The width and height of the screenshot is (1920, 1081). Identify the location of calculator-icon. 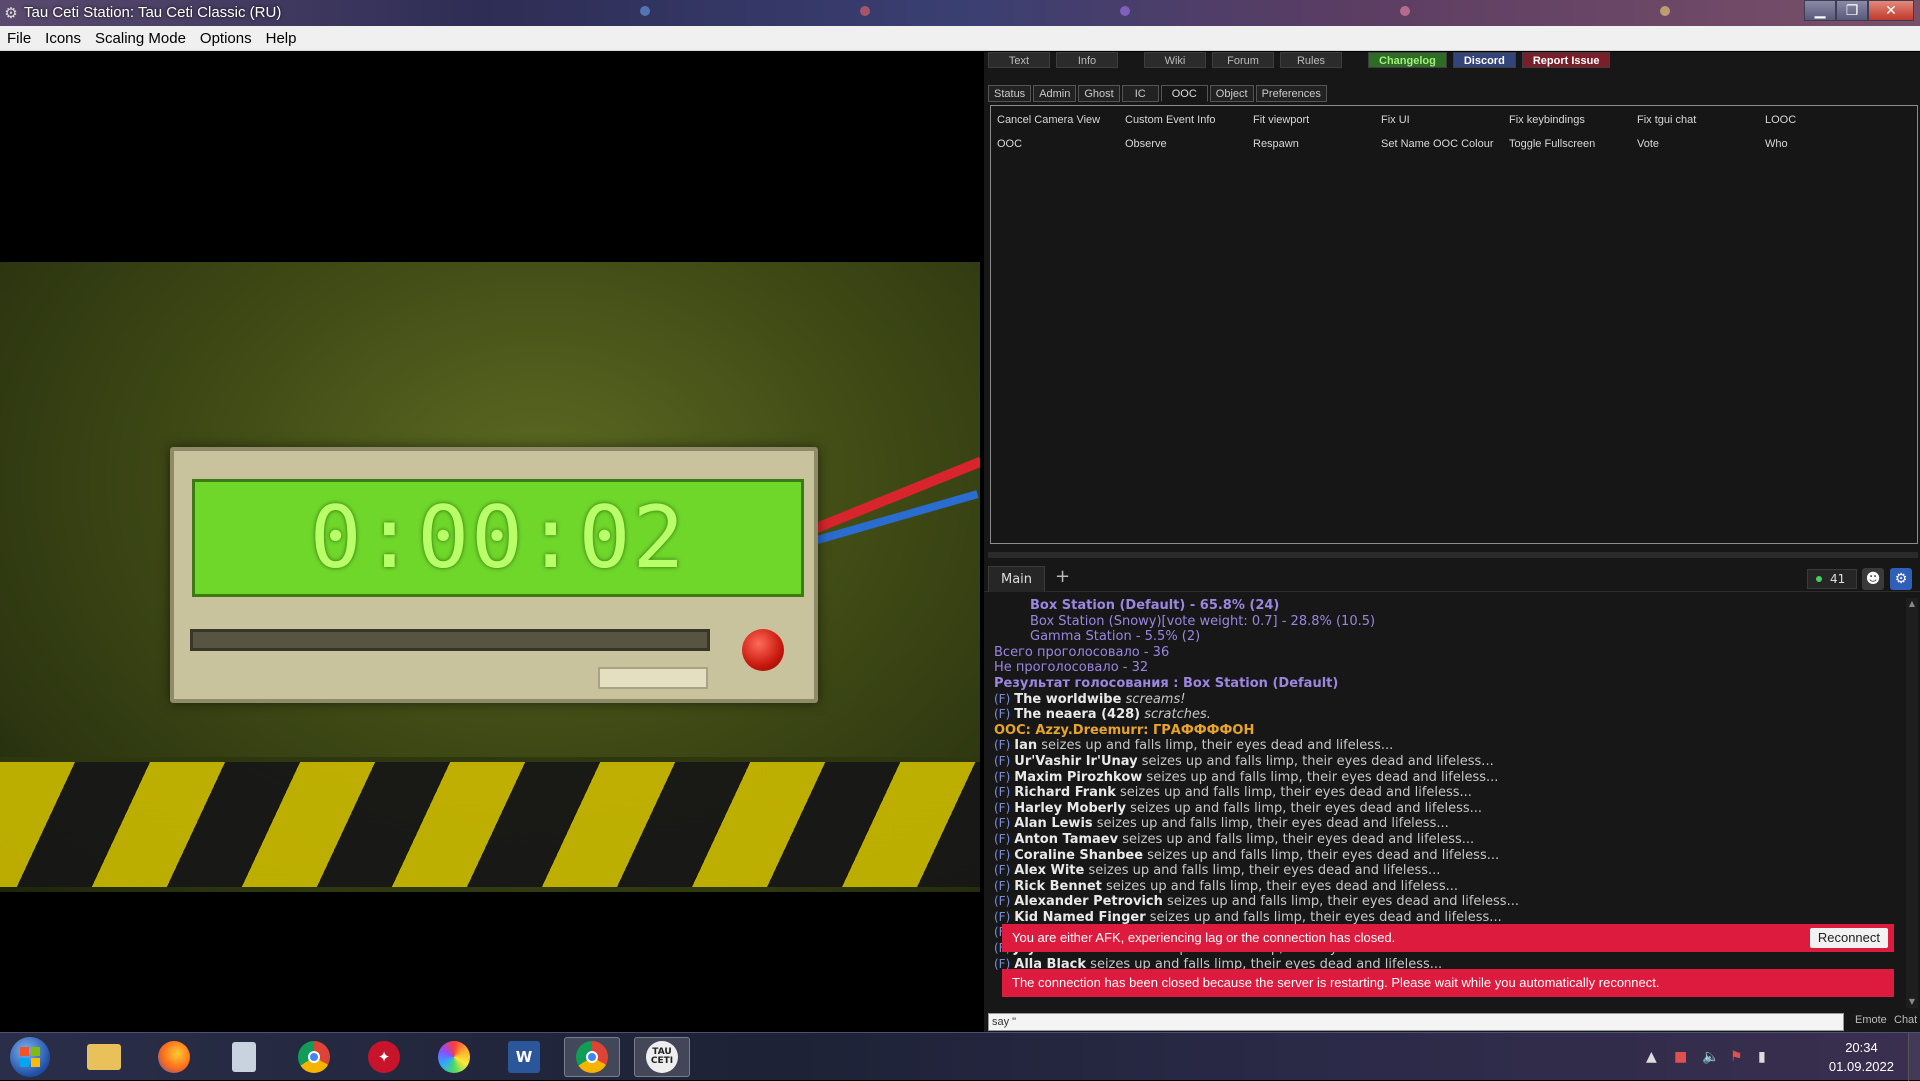
(244, 1057).